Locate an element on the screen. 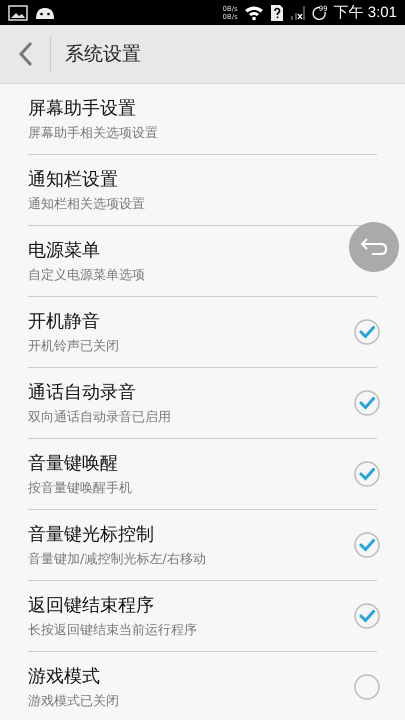 This screenshot has height=720, width=405. setting-title: 音量键唤醒 is located at coordinates (73, 463).